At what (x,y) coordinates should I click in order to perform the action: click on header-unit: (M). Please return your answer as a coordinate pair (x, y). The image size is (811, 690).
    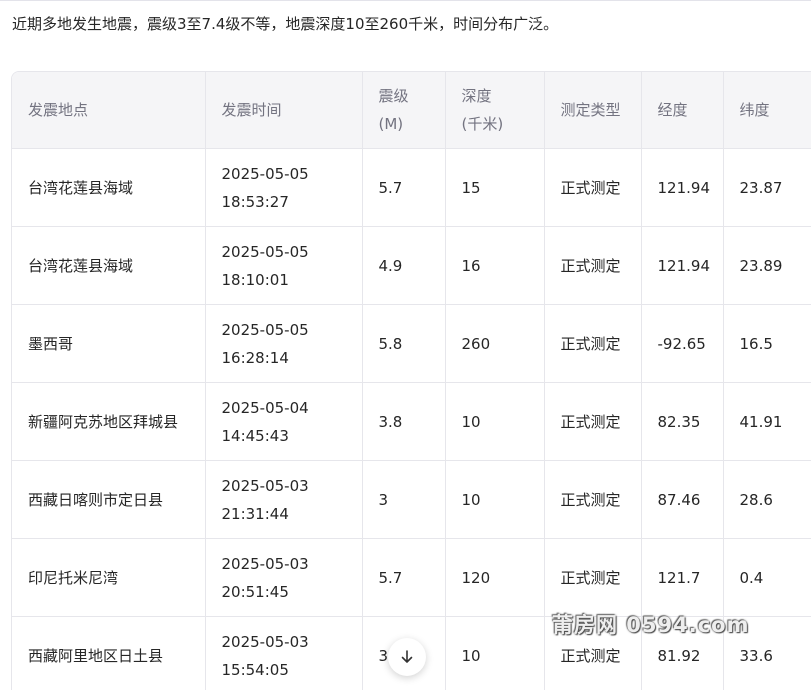
    Looking at the image, I should click on (391, 124).